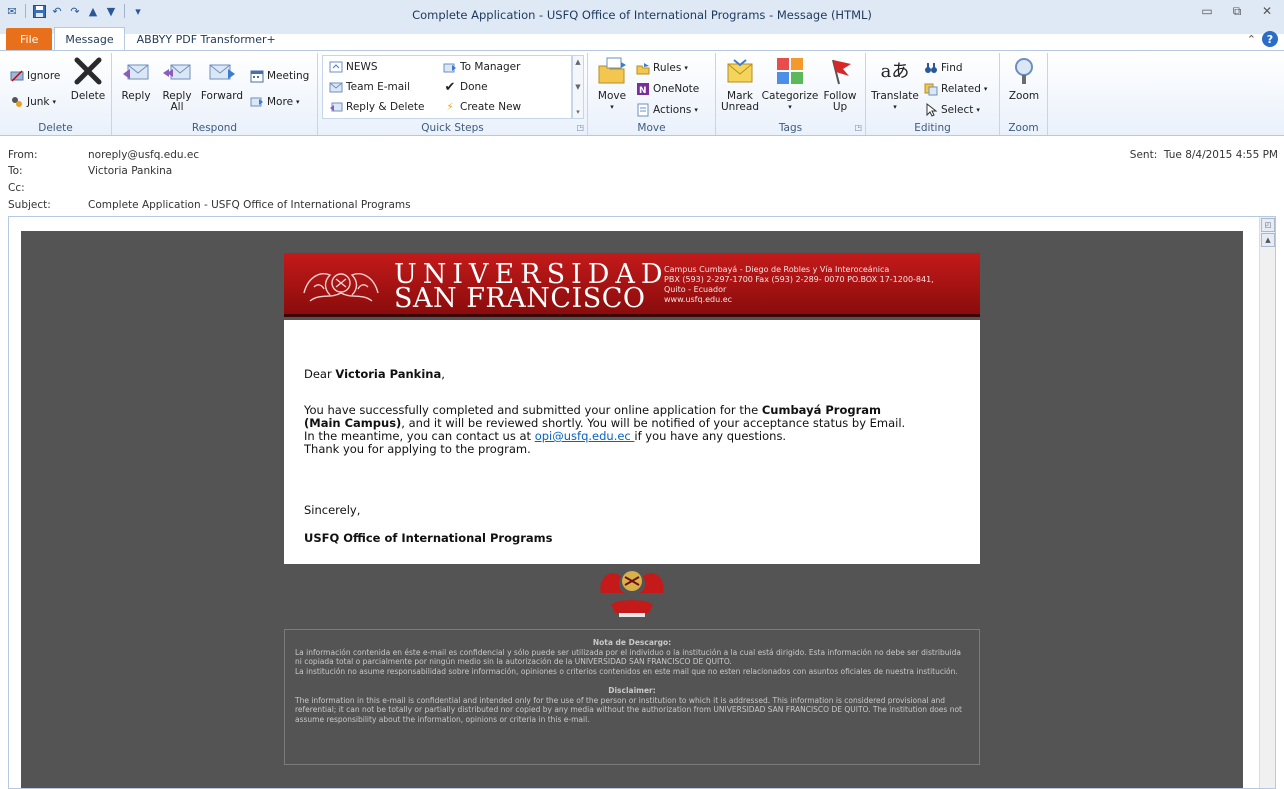 The image size is (1284, 789). Describe the element at coordinates (481, 67) in the screenshot. I see `quick-step-to-manager: To Manager` at that location.